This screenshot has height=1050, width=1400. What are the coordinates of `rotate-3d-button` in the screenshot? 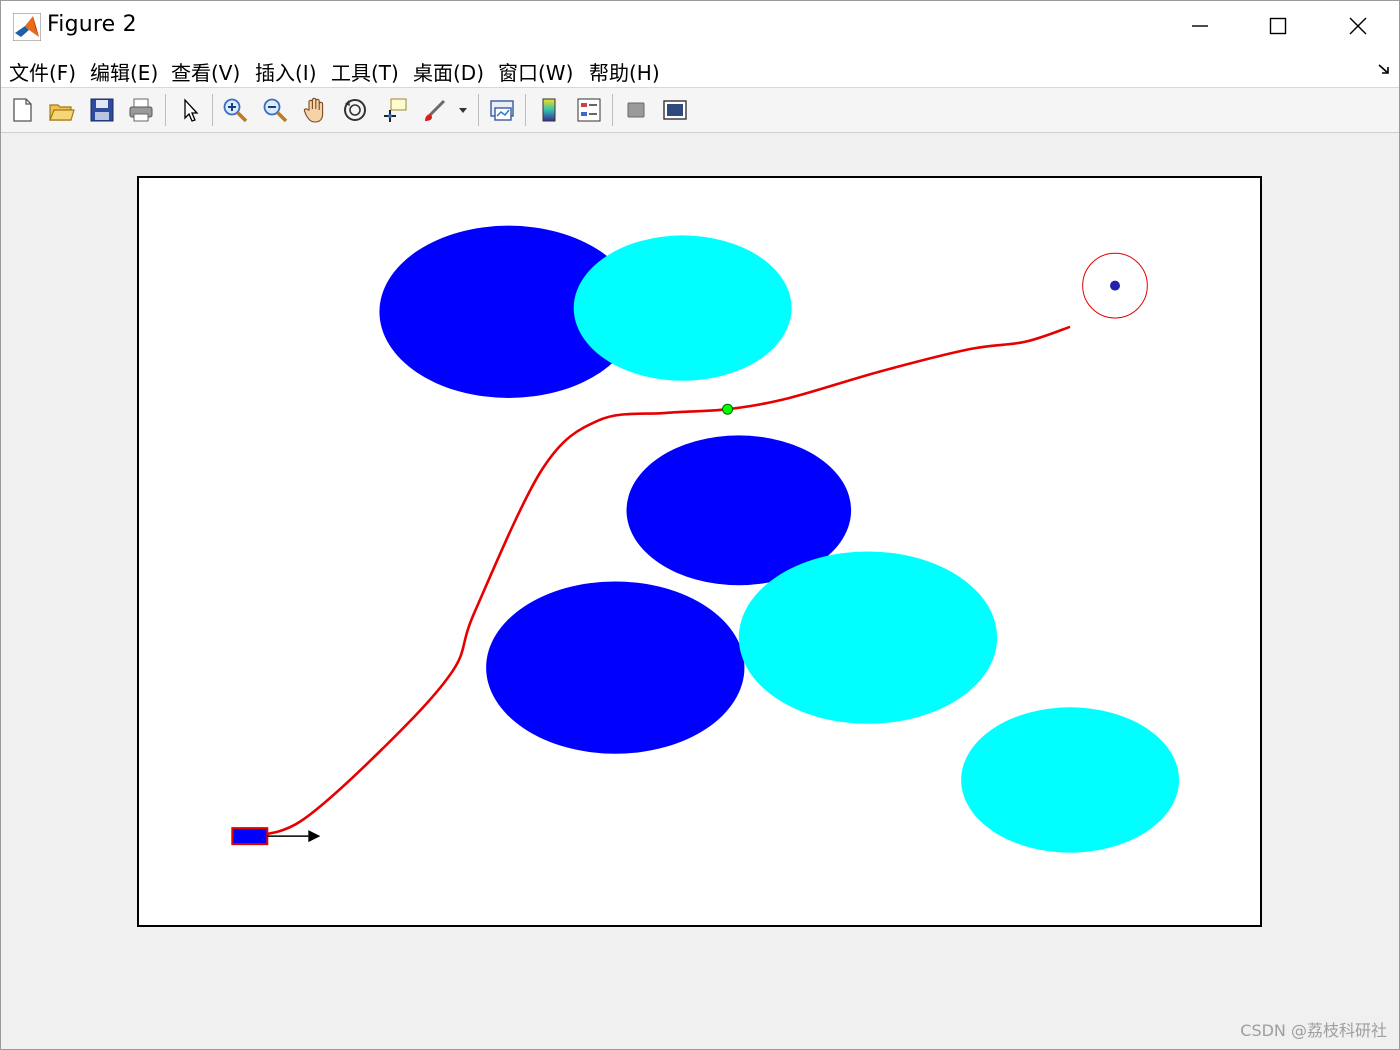 It's located at (355, 110).